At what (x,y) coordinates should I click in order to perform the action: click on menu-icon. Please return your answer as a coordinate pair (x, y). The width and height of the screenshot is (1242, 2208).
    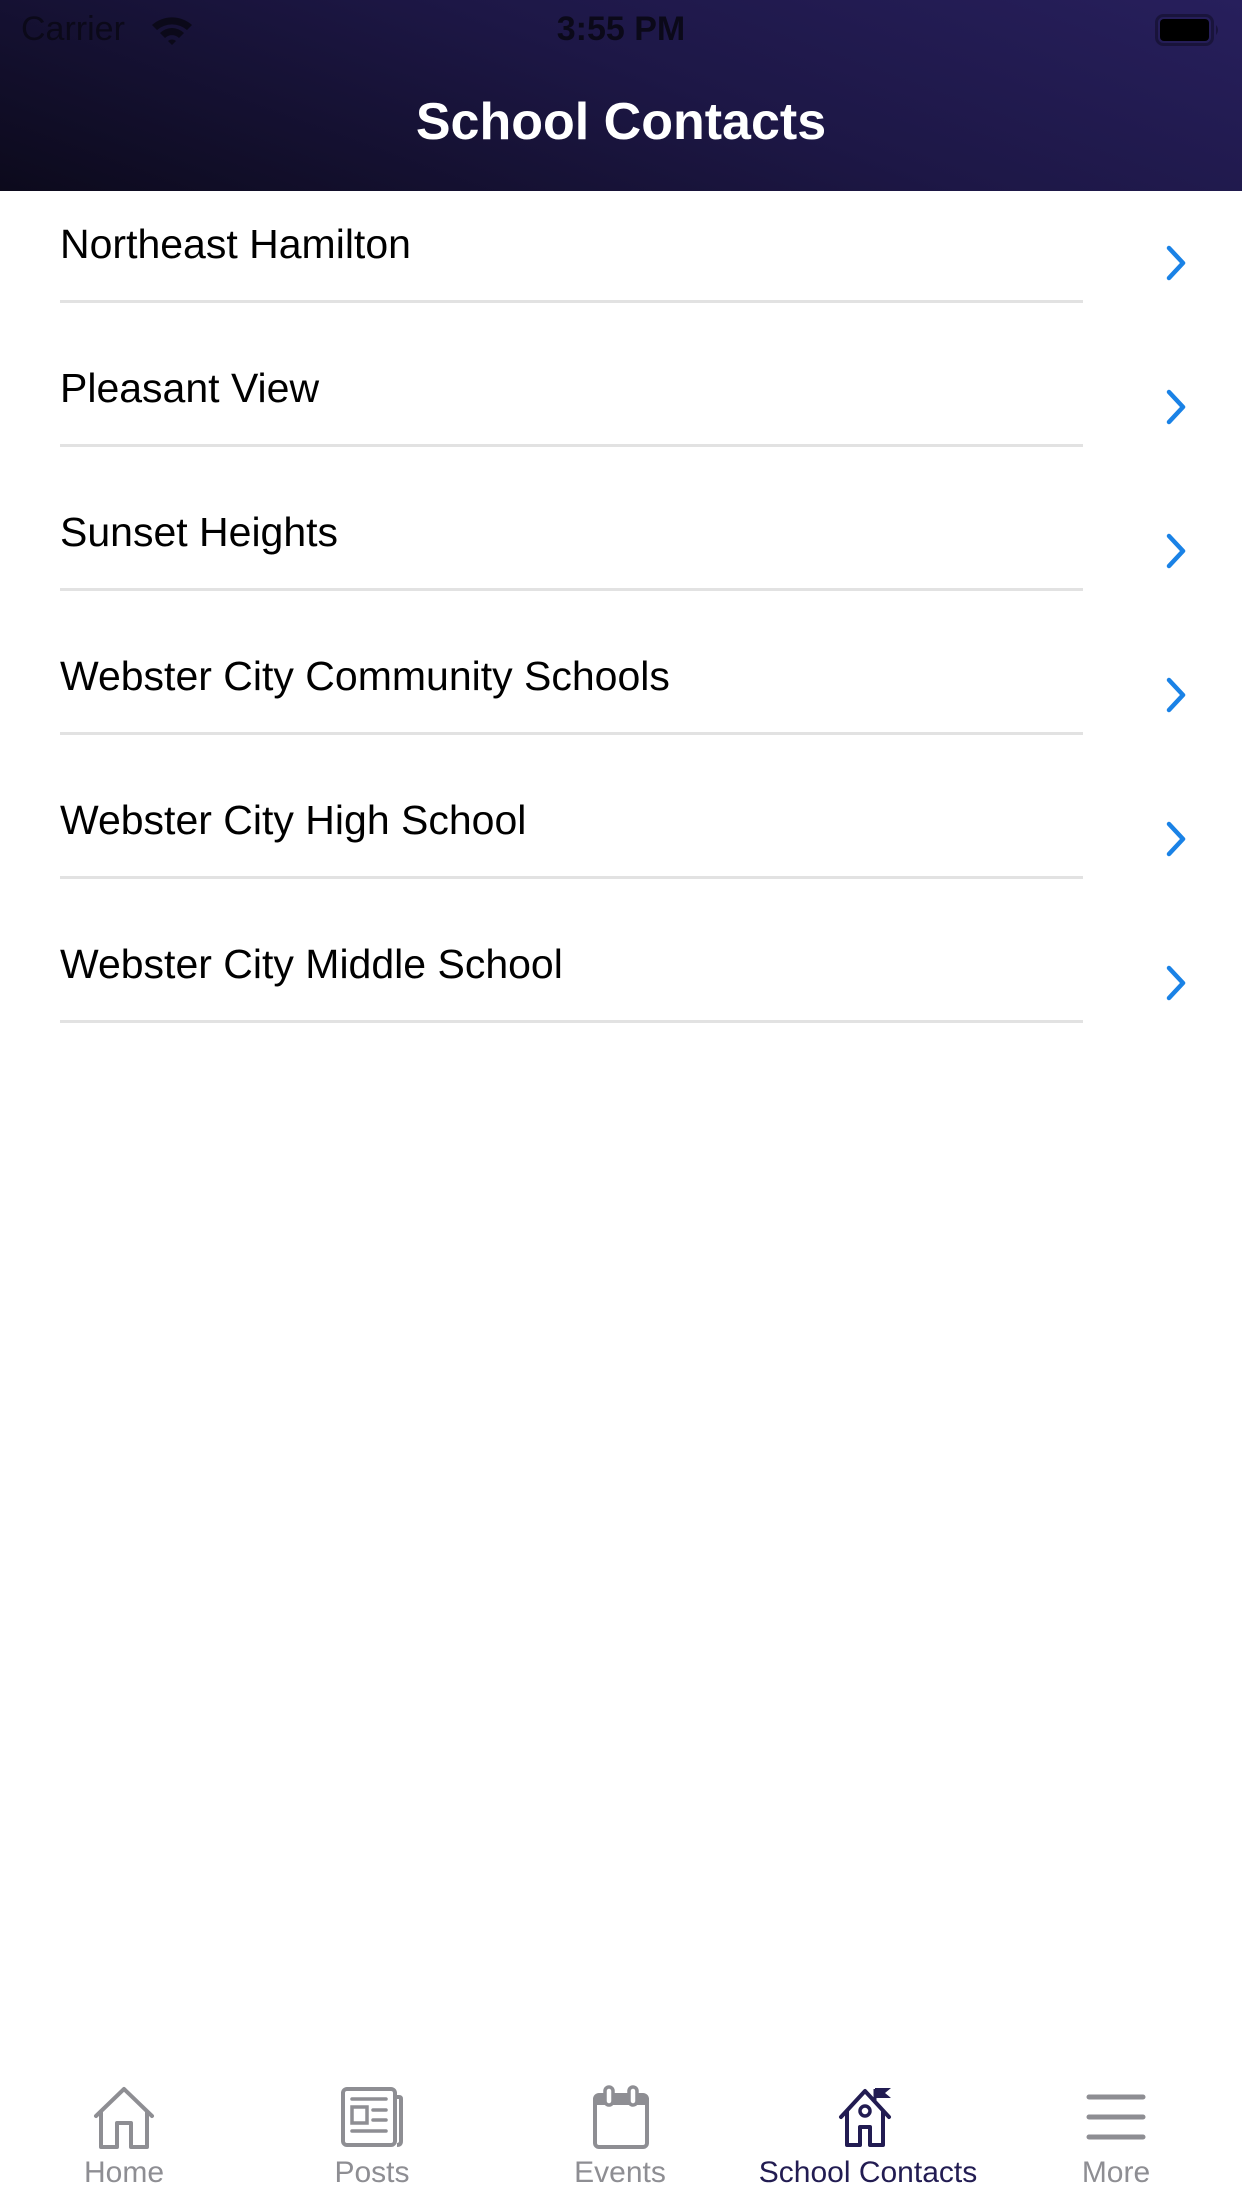
    Looking at the image, I should click on (1116, 2117).